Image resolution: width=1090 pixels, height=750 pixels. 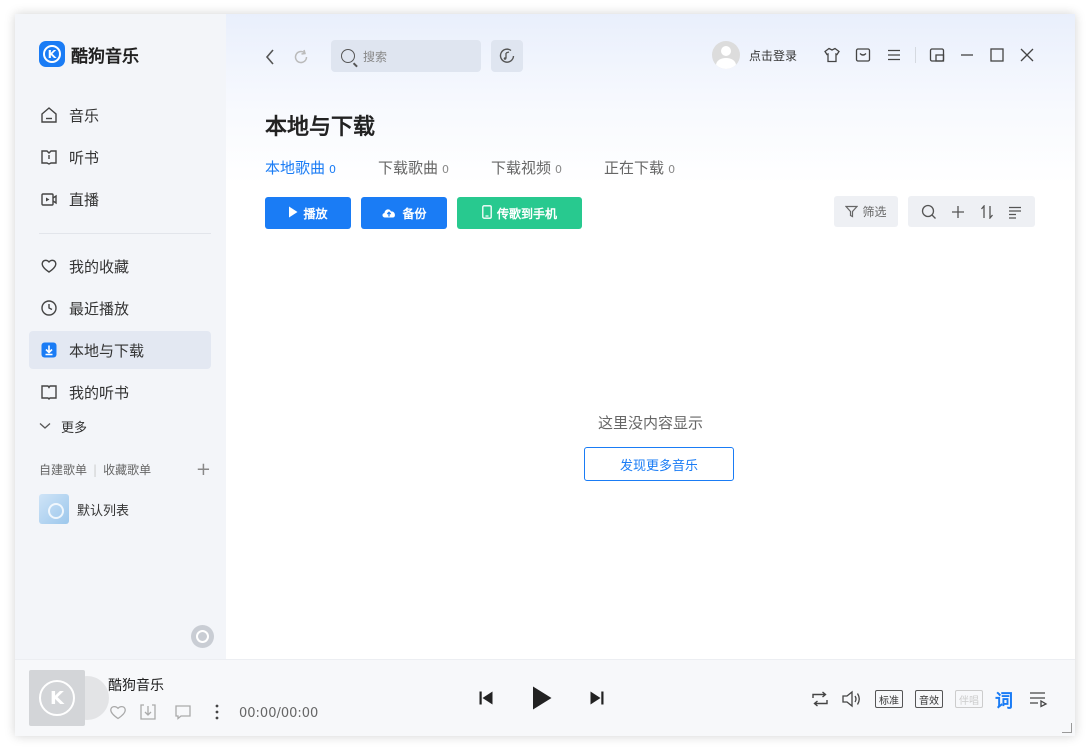 I want to click on play-label: 播放, so click(x=315, y=213).